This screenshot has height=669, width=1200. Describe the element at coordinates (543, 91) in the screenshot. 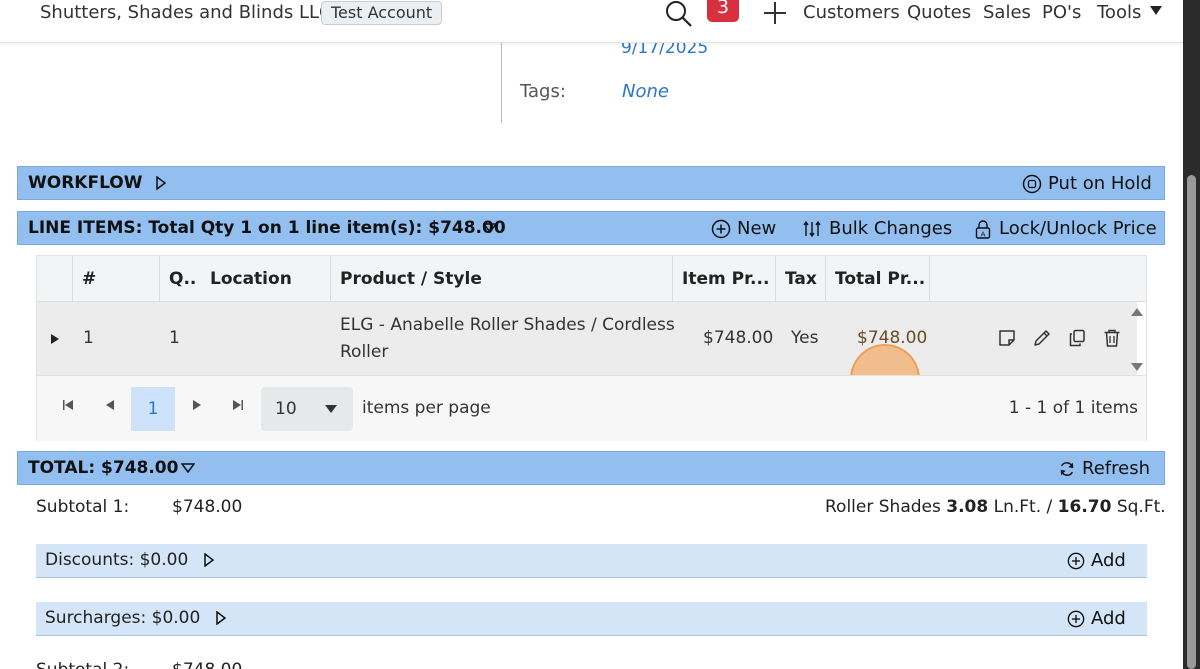

I see `tags-label: Tags:` at that location.